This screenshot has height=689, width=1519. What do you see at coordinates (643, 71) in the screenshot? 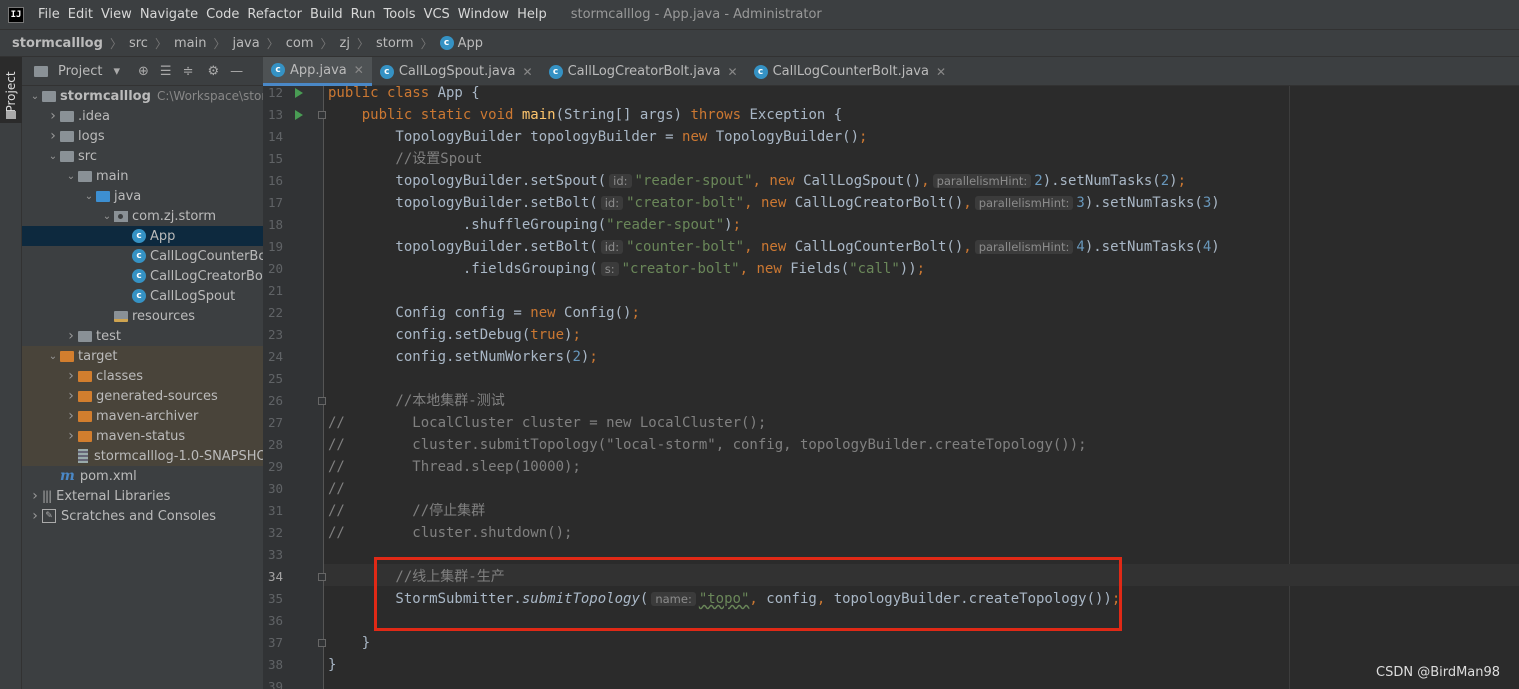
I see `tab-calllogcreatorbolt: c CallLogCreatorBolt.java ✕` at bounding box center [643, 71].